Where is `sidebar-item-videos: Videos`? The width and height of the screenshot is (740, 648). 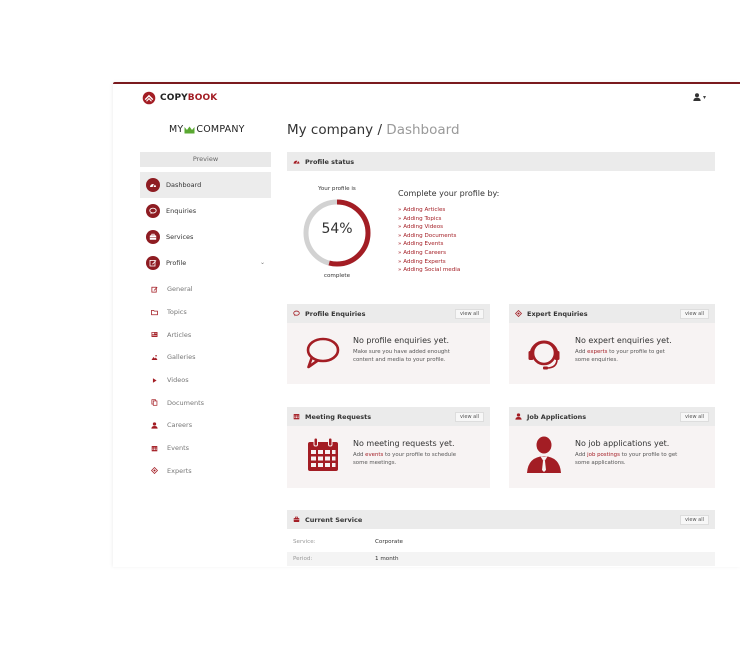
sidebar-item-videos: Videos is located at coordinates (205, 380).